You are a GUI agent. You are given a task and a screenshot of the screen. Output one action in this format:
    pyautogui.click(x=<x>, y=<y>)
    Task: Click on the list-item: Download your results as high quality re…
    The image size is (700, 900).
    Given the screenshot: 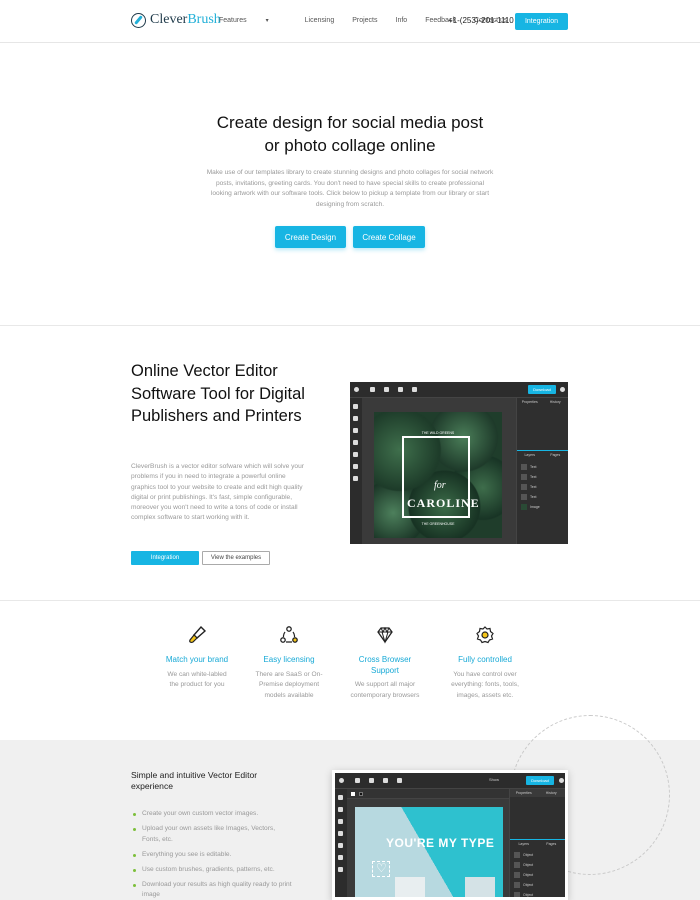 What is the action you would take?
    pyautogui.click(x=213, y=890)
    